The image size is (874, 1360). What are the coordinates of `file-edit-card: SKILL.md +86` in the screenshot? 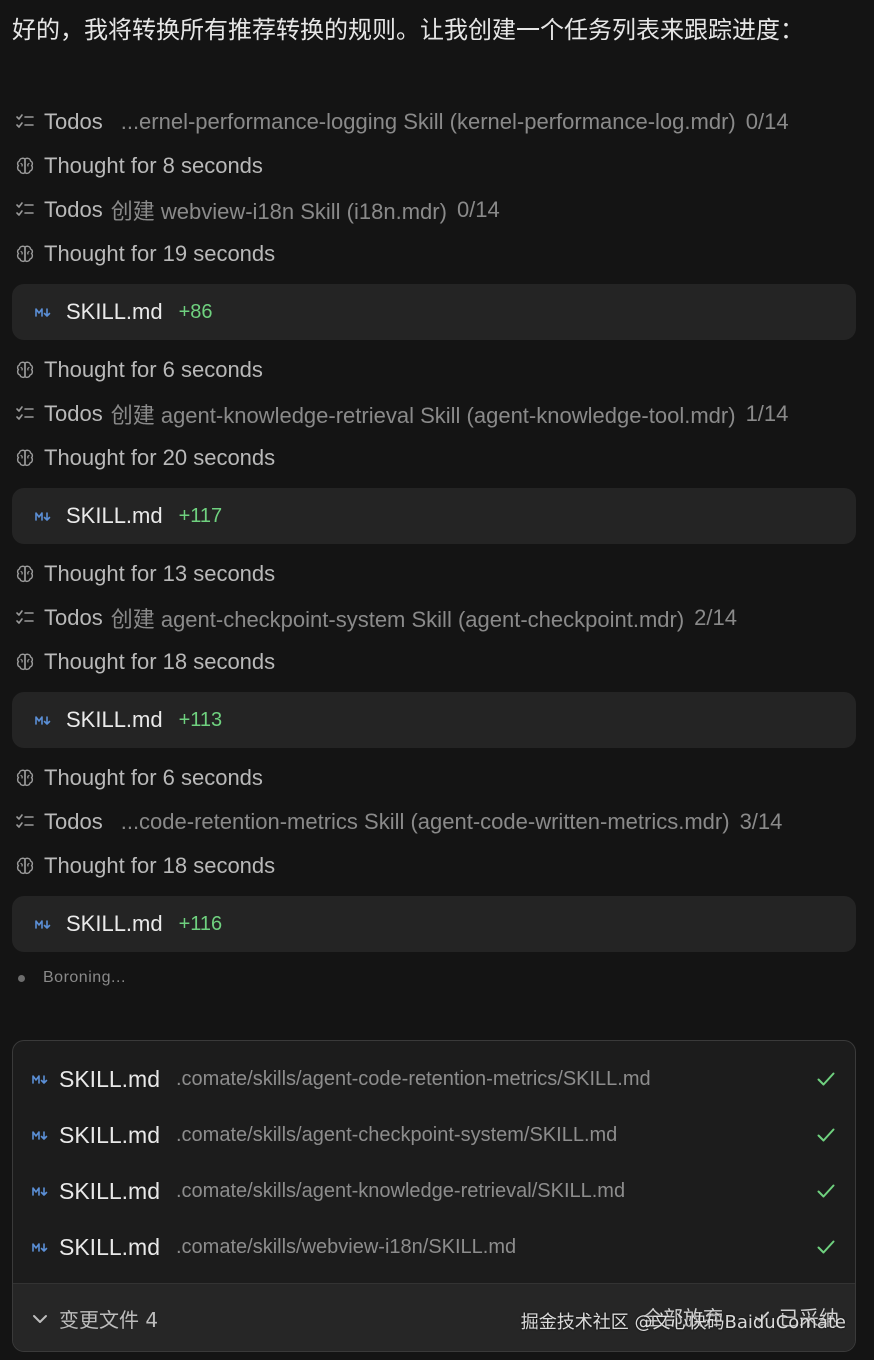 It's located at (434, 312).